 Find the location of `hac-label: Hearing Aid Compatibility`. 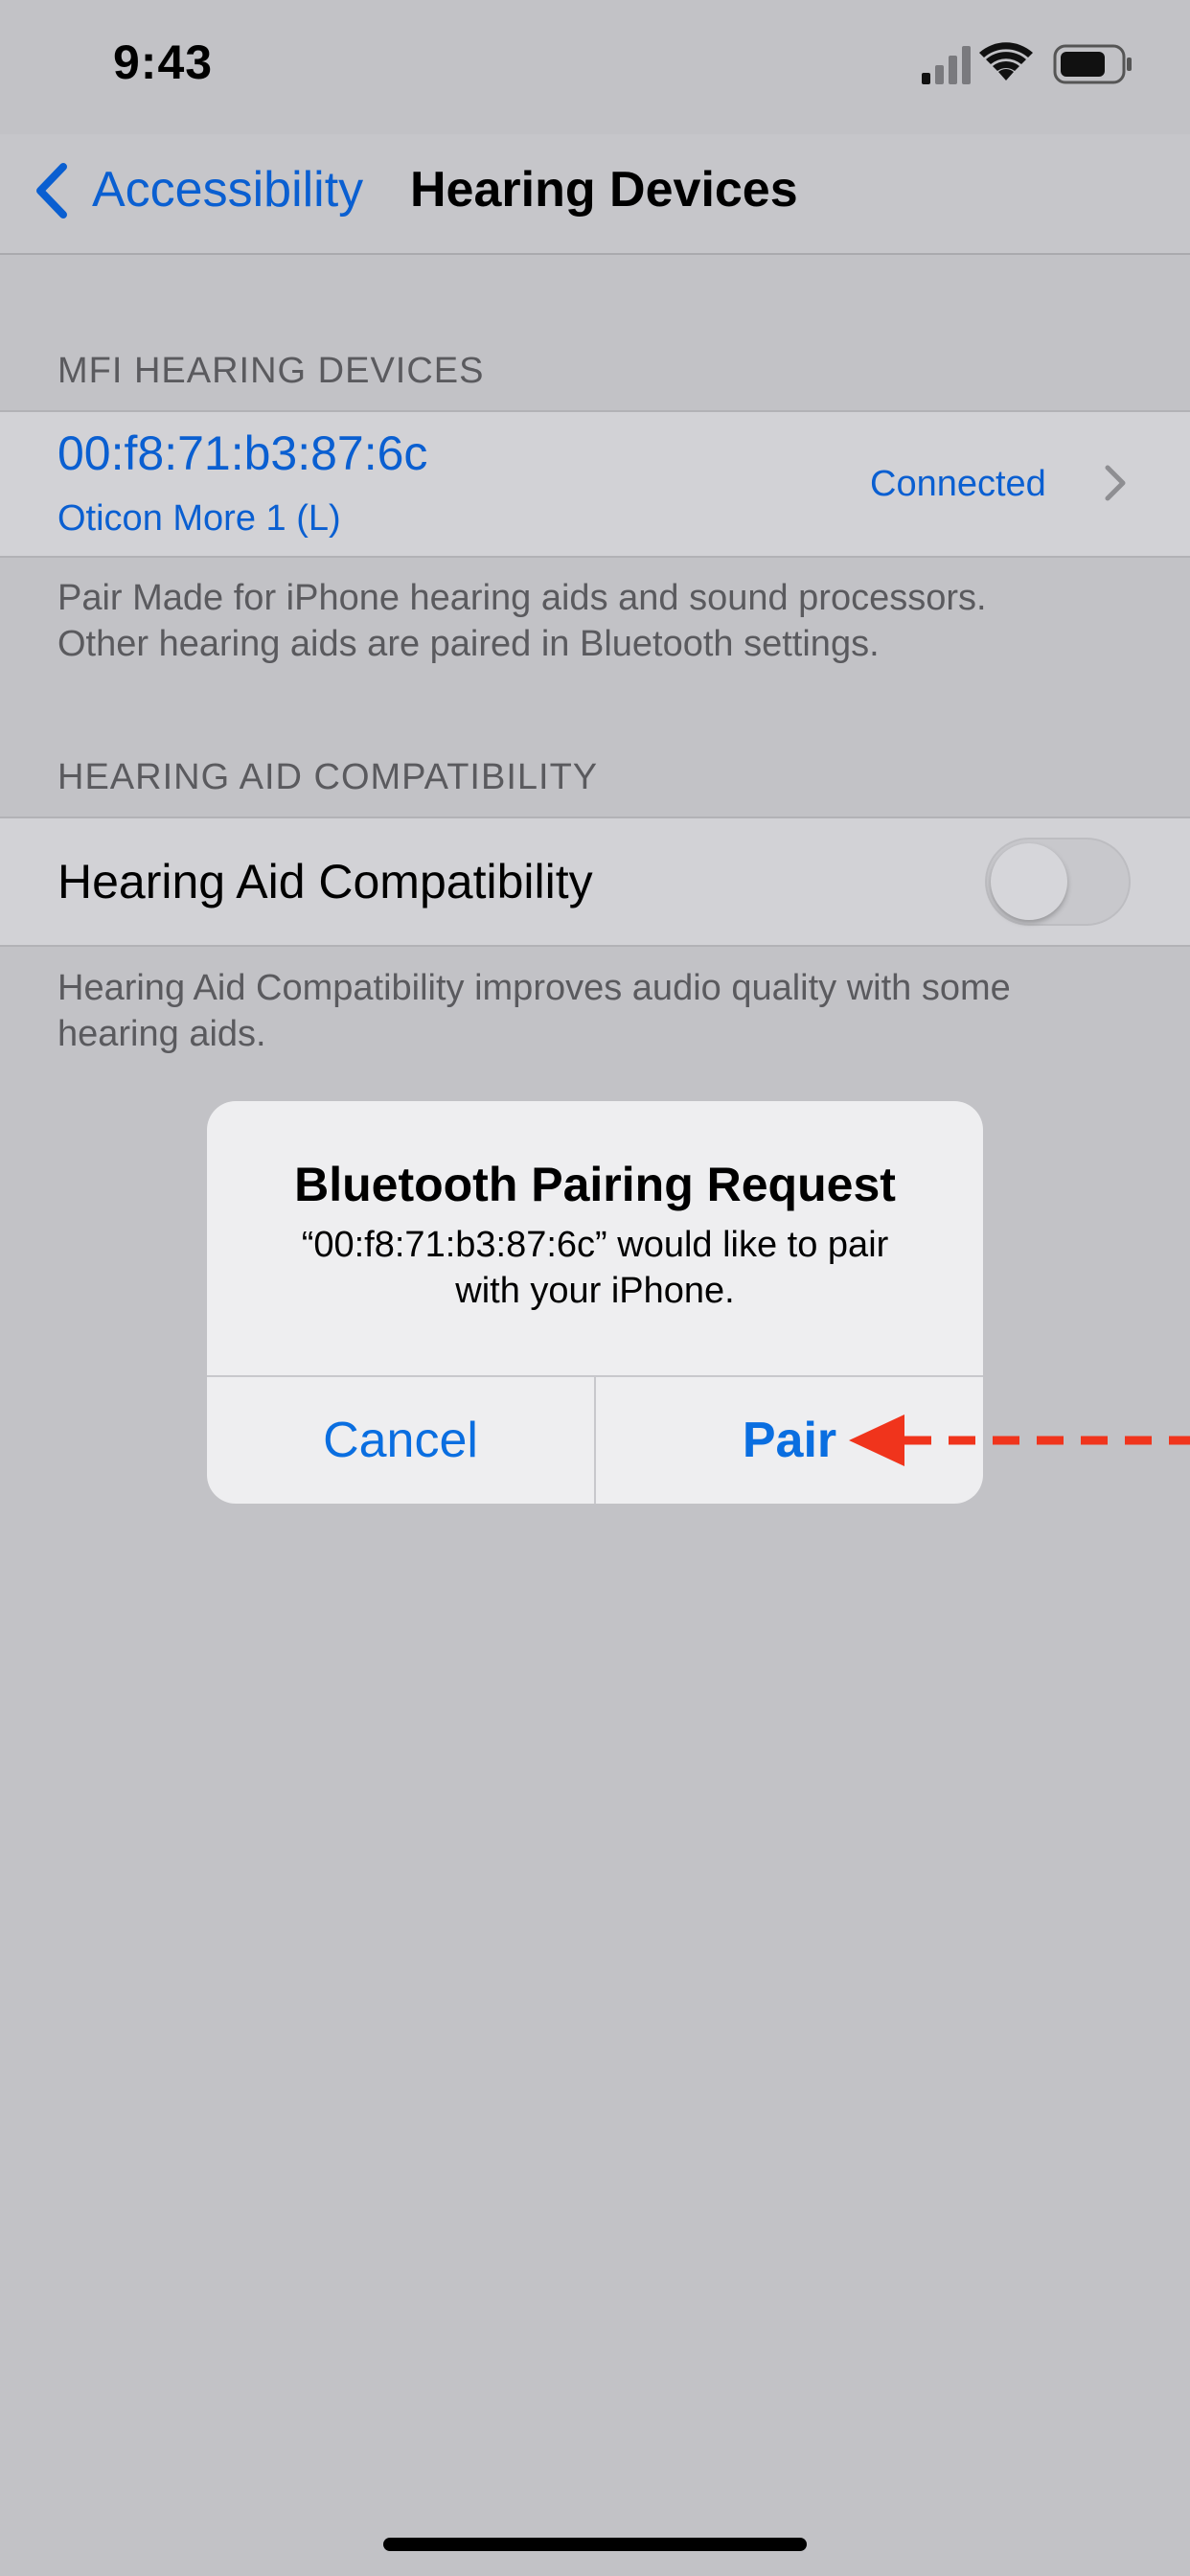

hac-label: Hearing Aid Compatibility is located at coordinates (325, 881).